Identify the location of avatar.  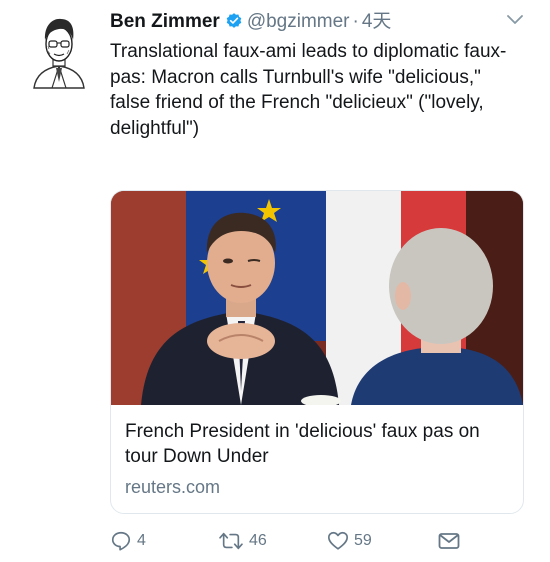
(59, 49).